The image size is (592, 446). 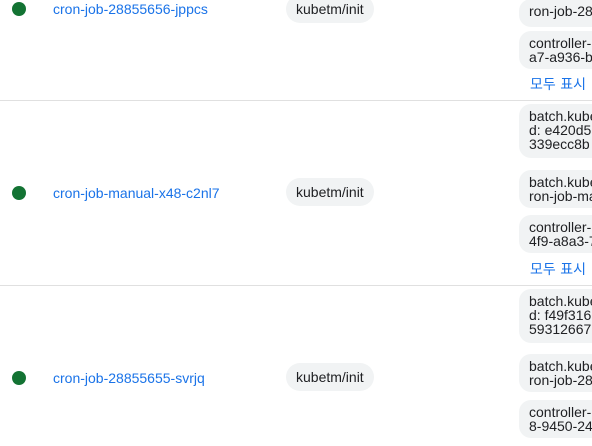 What do you see at coordinates (555, 373) in the screenshot?
I see `label-chip: batch.kube ron-job-28` at bounding box center [555, 373].